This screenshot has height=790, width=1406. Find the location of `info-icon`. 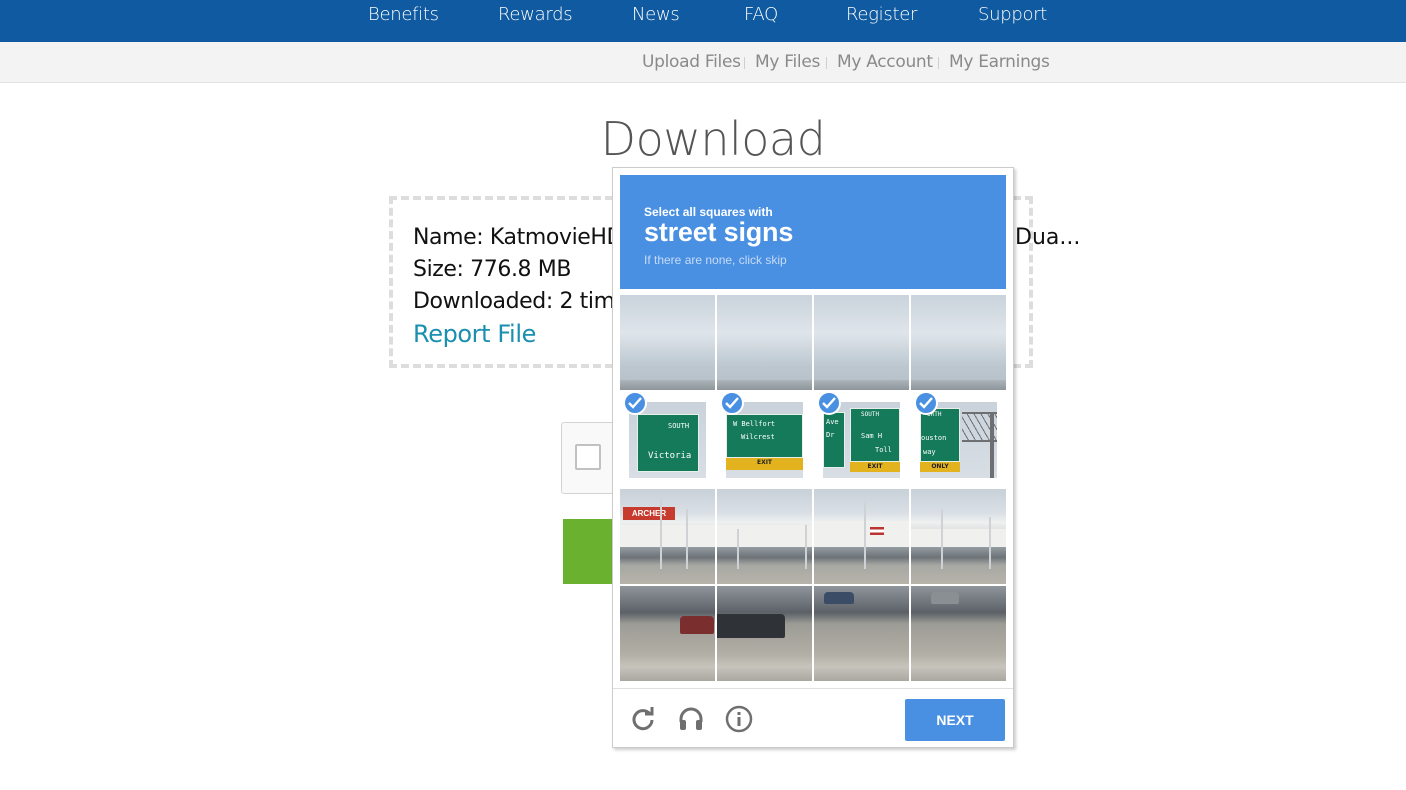

info-icon is located at coordinates (739, 719).